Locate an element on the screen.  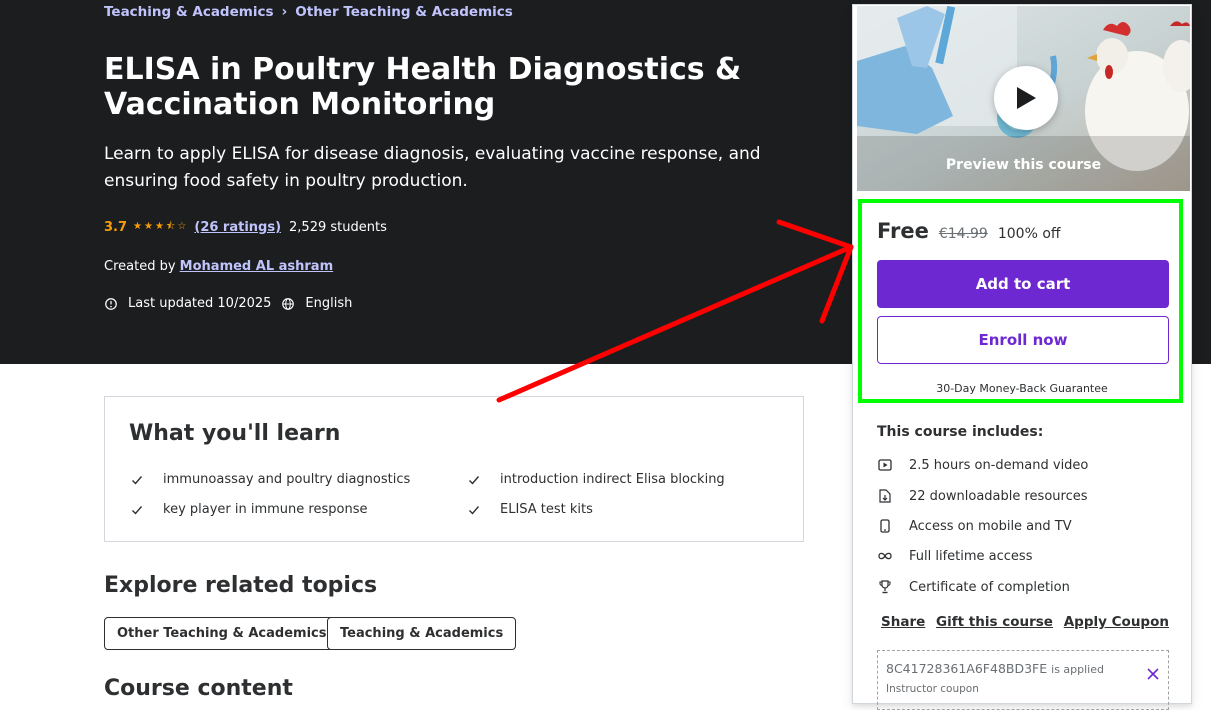
alert-badge-icon is located at coordinates (111, 303).